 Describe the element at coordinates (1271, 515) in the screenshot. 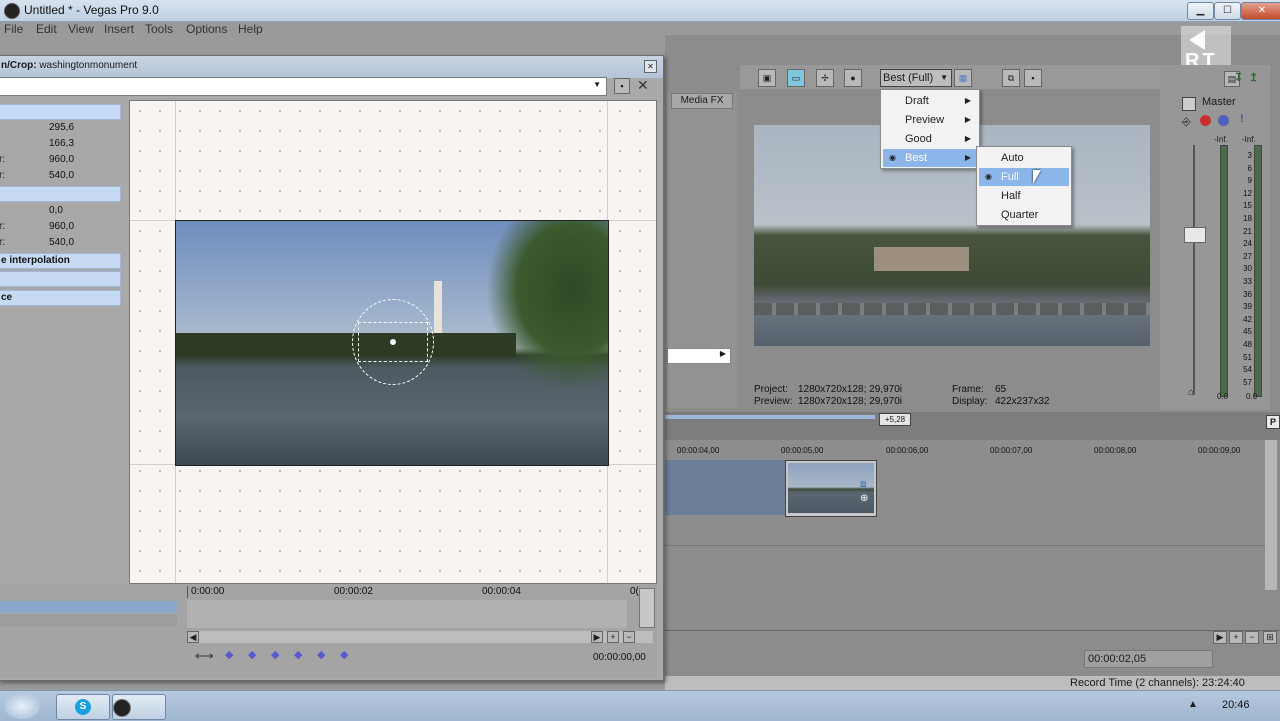

I see `timeline-vscroll` at that location.